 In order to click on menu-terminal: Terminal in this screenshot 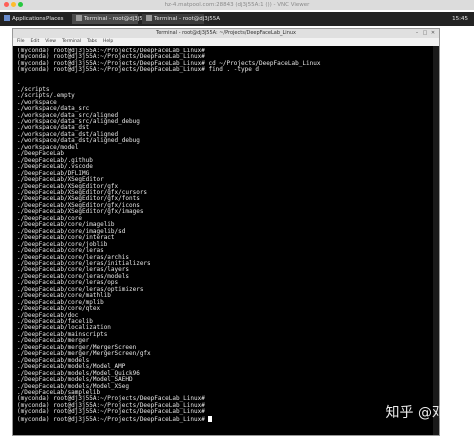, I will do `click(71, 42)`.